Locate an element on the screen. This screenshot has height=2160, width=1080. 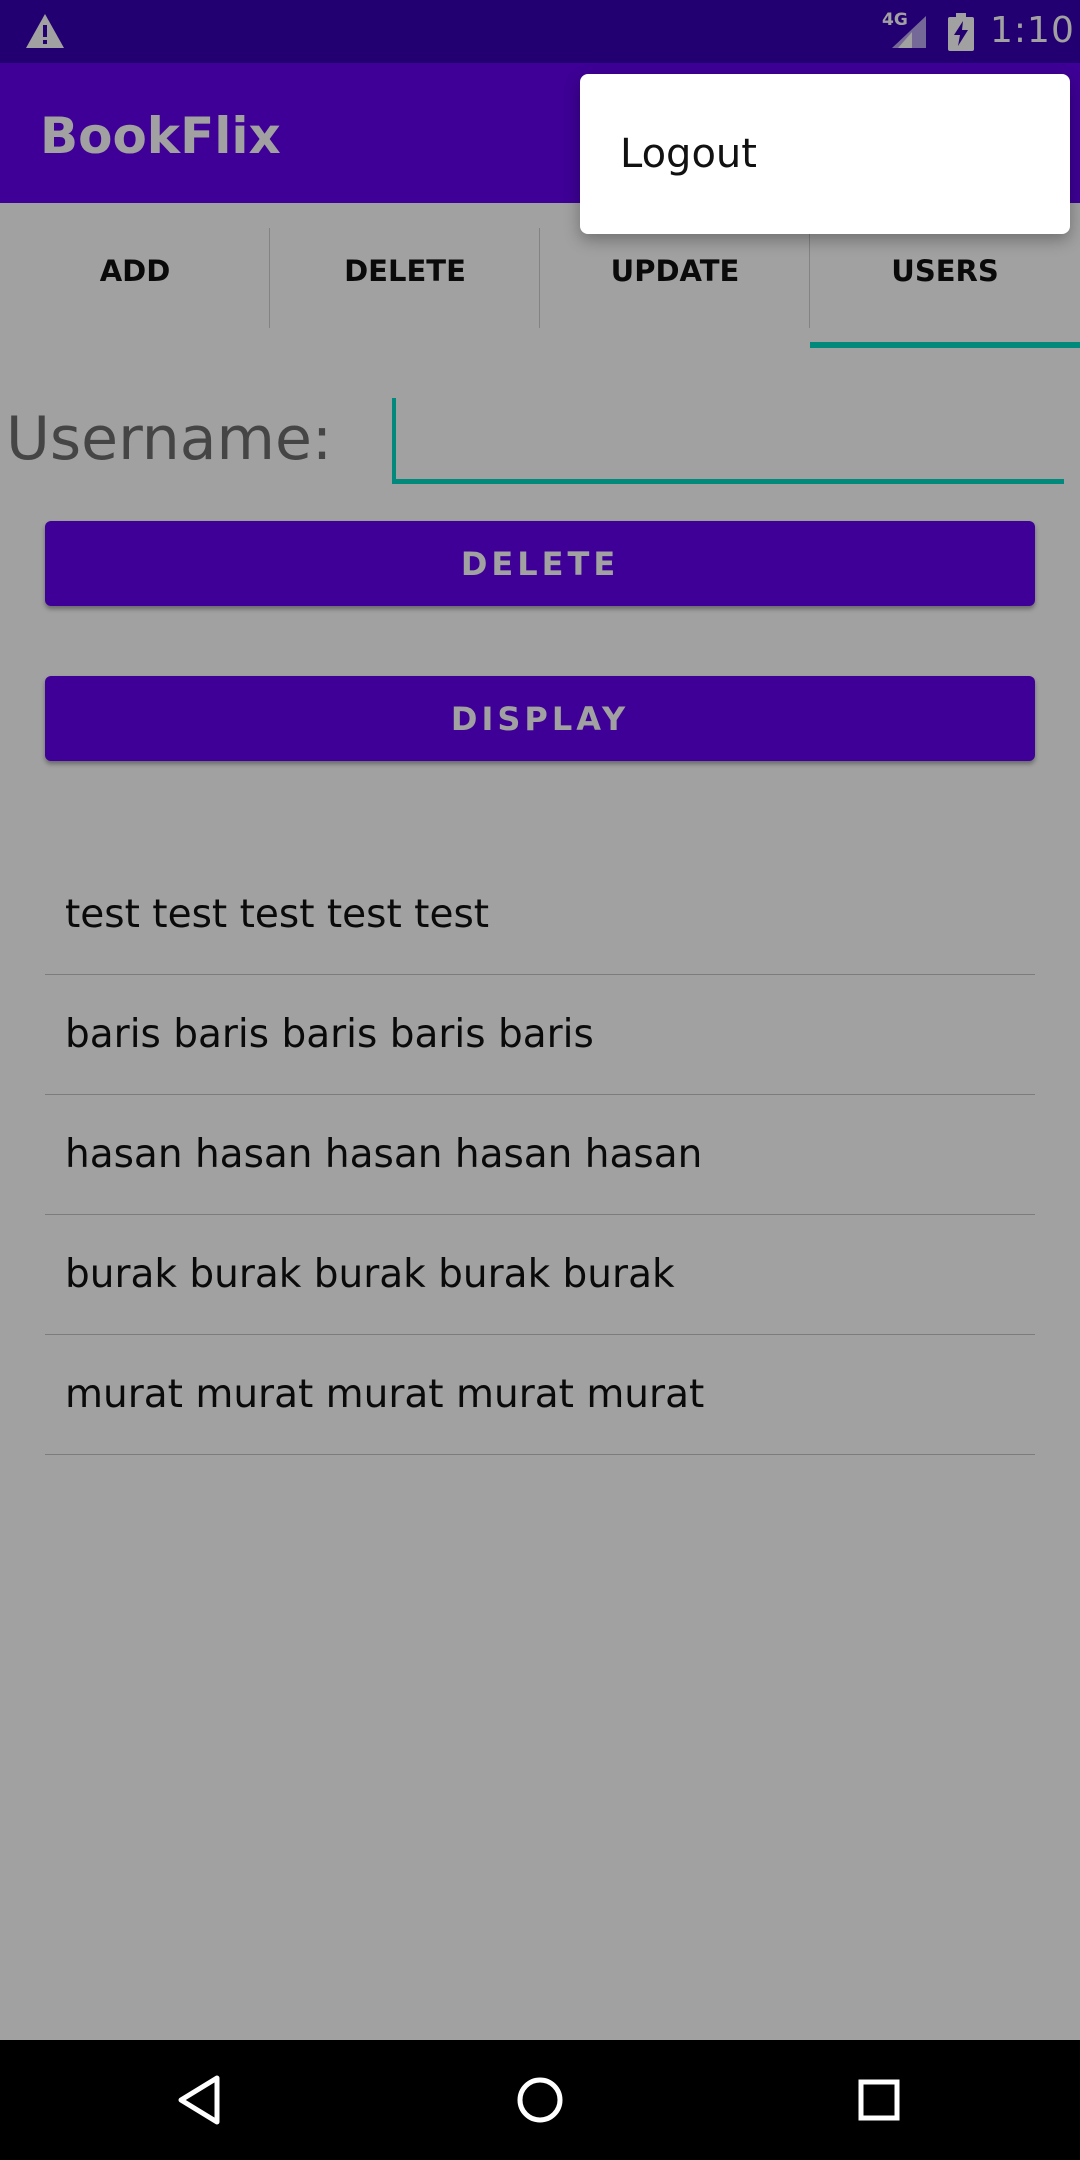
navigation-bar is located at coordinates (540, 2100).